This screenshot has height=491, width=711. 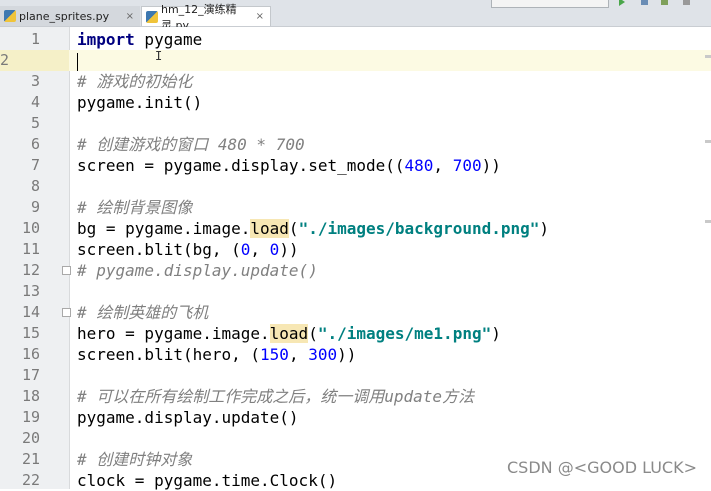 I want to click on code-line: 9 # 绘制背景图像, so click(x=355, y=207).